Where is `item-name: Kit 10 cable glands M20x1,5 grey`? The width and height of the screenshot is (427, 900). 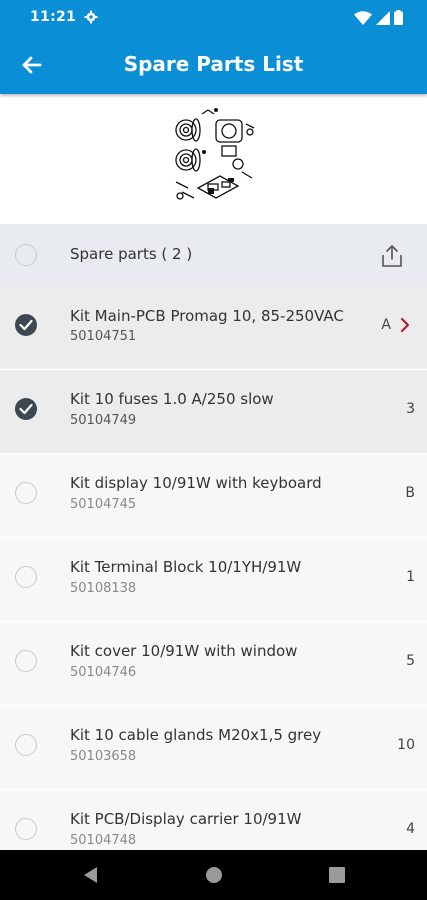 item-name: Kit 10 cable glands M20x1,5 grey is located at coordinates (196, 735).